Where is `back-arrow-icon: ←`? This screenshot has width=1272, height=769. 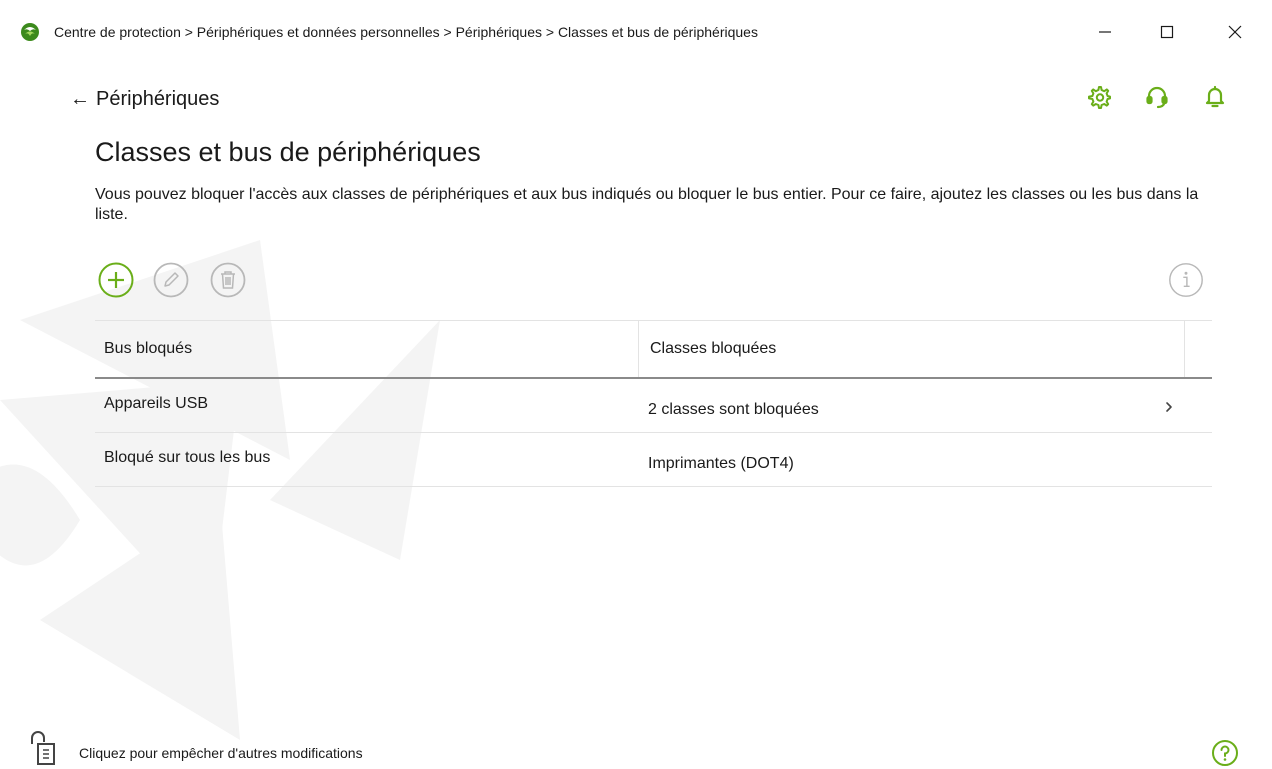 back-arrow-icon: ← is located at coordinates (80, 99).